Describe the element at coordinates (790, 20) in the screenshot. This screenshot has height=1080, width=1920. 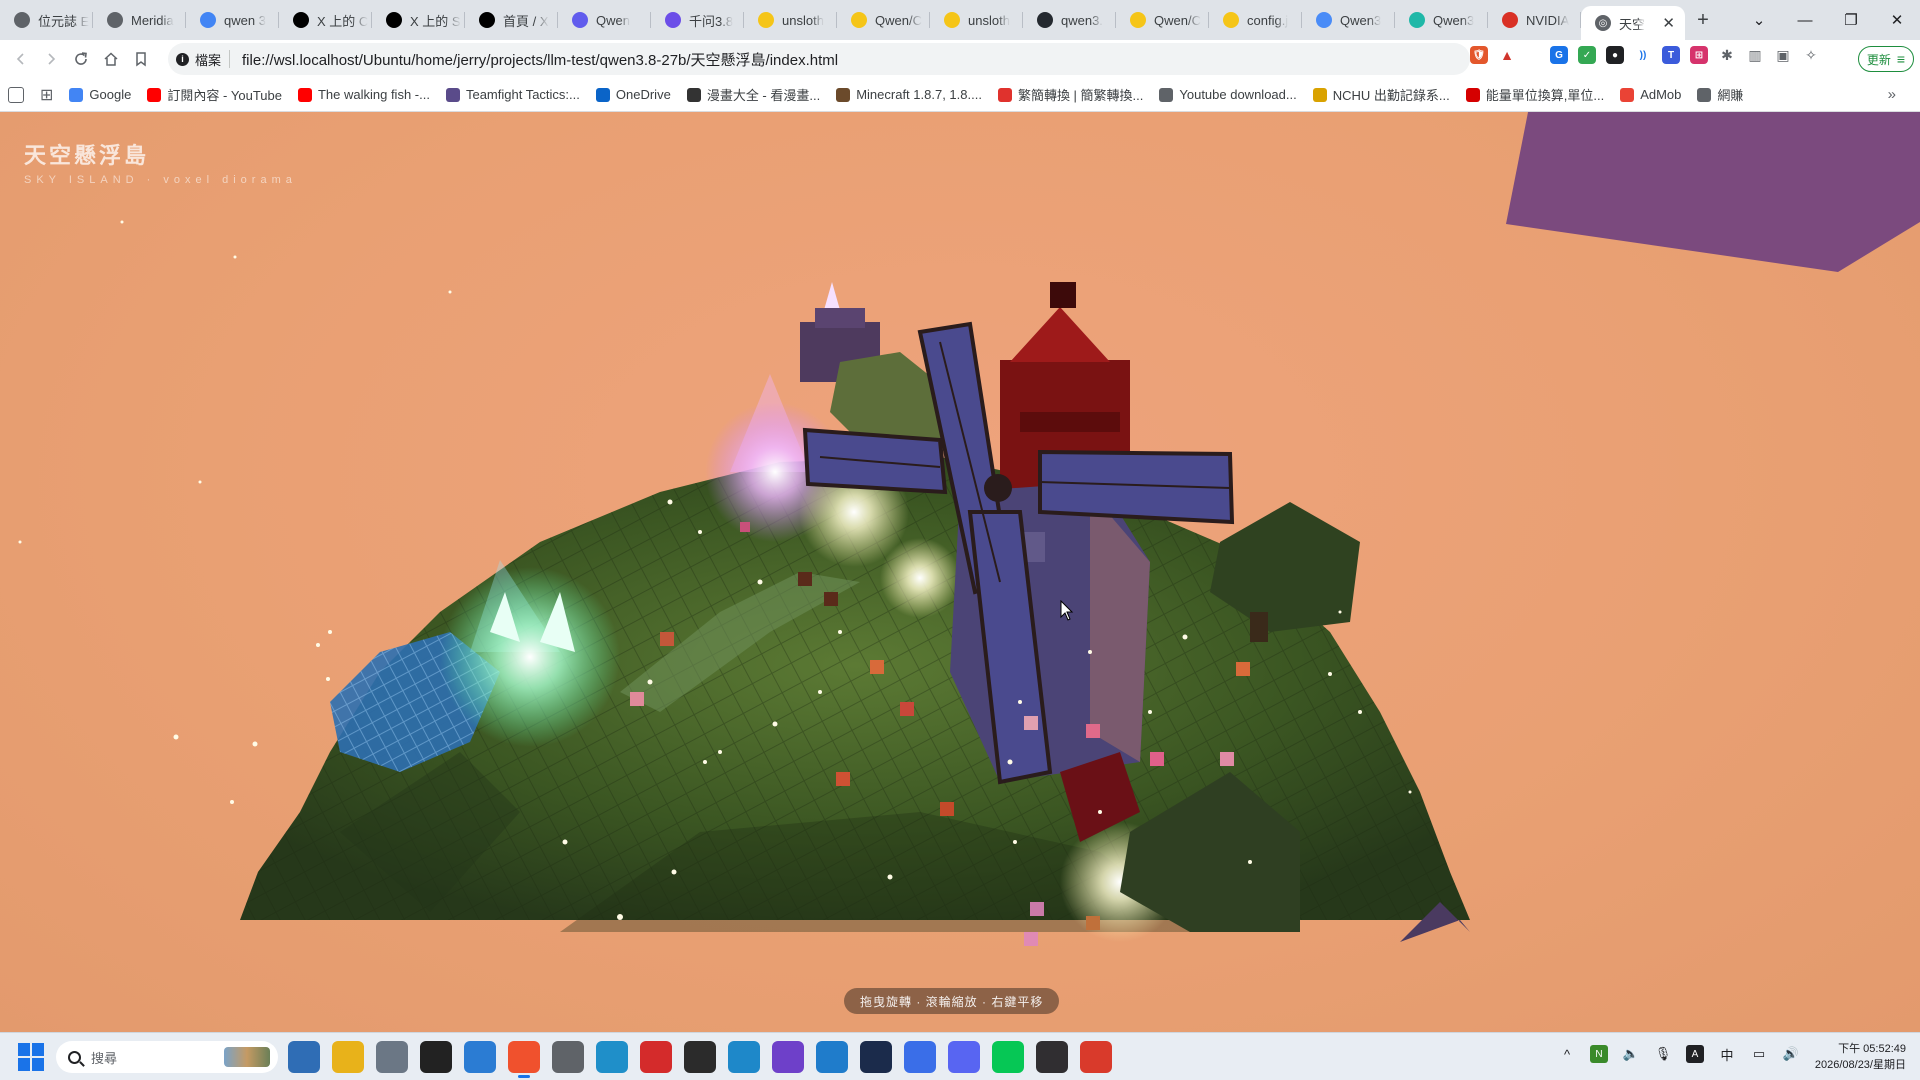
I see `tab-8: unsloth` at that location.